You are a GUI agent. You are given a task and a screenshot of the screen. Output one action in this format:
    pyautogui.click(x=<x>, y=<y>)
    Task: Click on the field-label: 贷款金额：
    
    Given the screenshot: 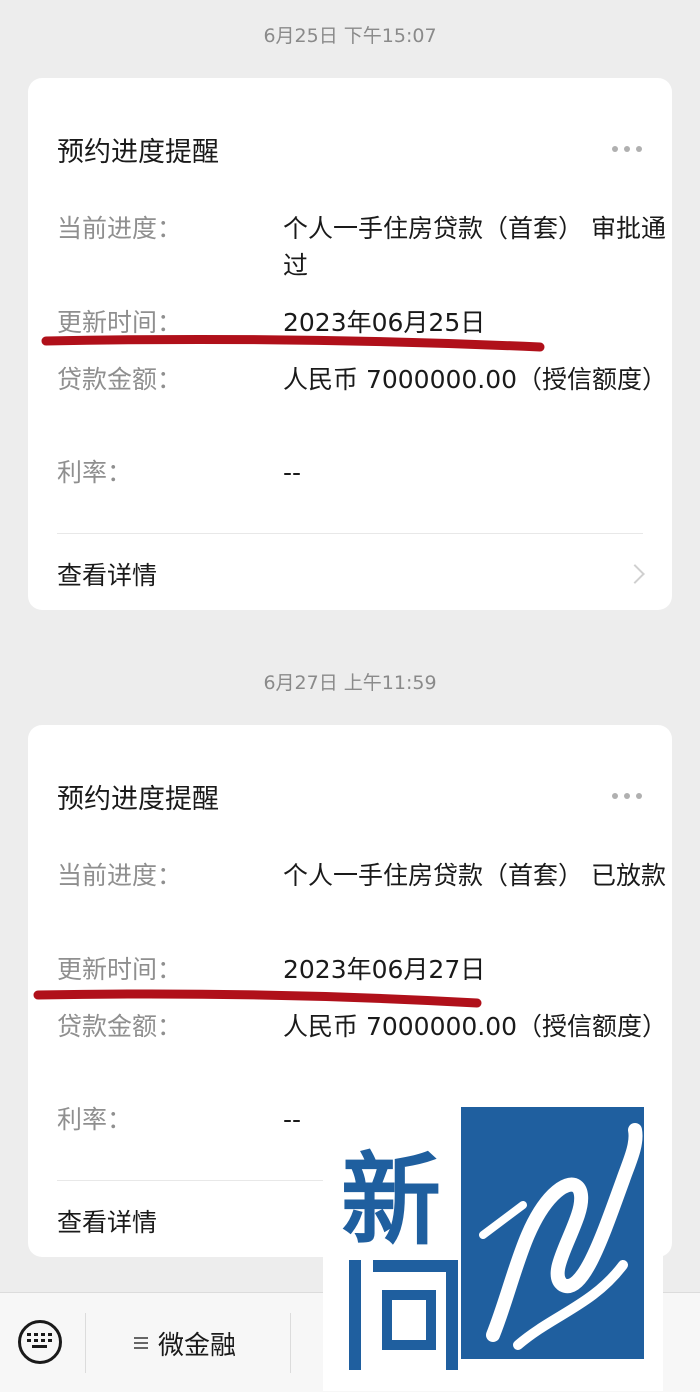 What is the action you would take?
    pyautogui.click(x=120, y=379)
    